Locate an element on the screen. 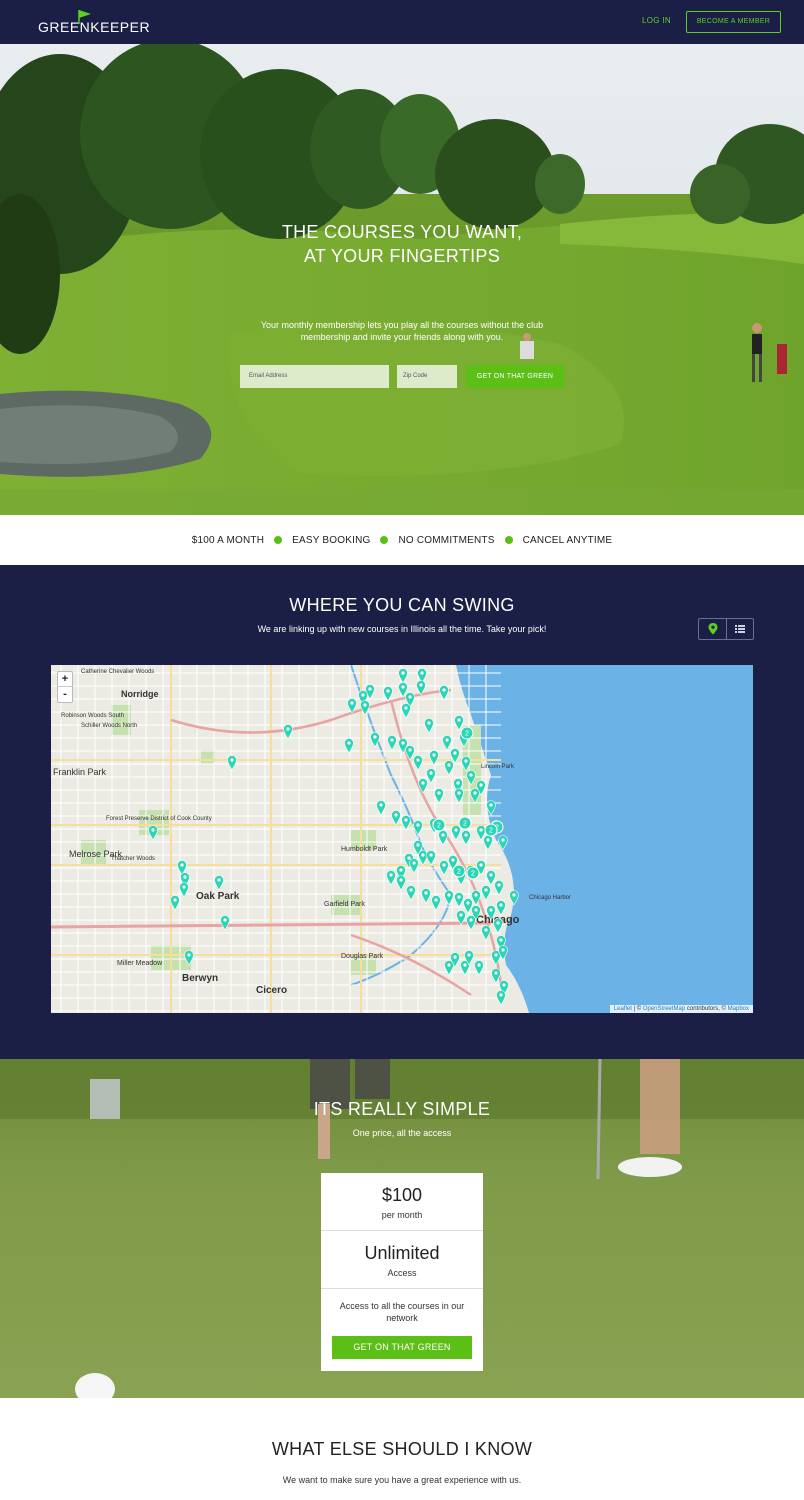 The height and width of the screenshot is (1500, 804). map-view-button is located at coordinates (713, 629).